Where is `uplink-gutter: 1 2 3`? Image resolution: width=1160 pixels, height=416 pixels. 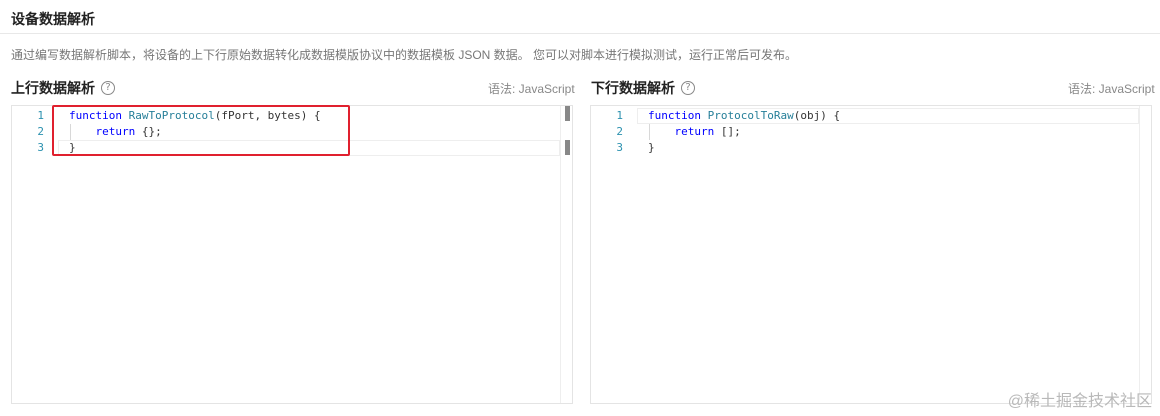
uplink-gutter: 1 2 3 is located at coordinates (35, 254).